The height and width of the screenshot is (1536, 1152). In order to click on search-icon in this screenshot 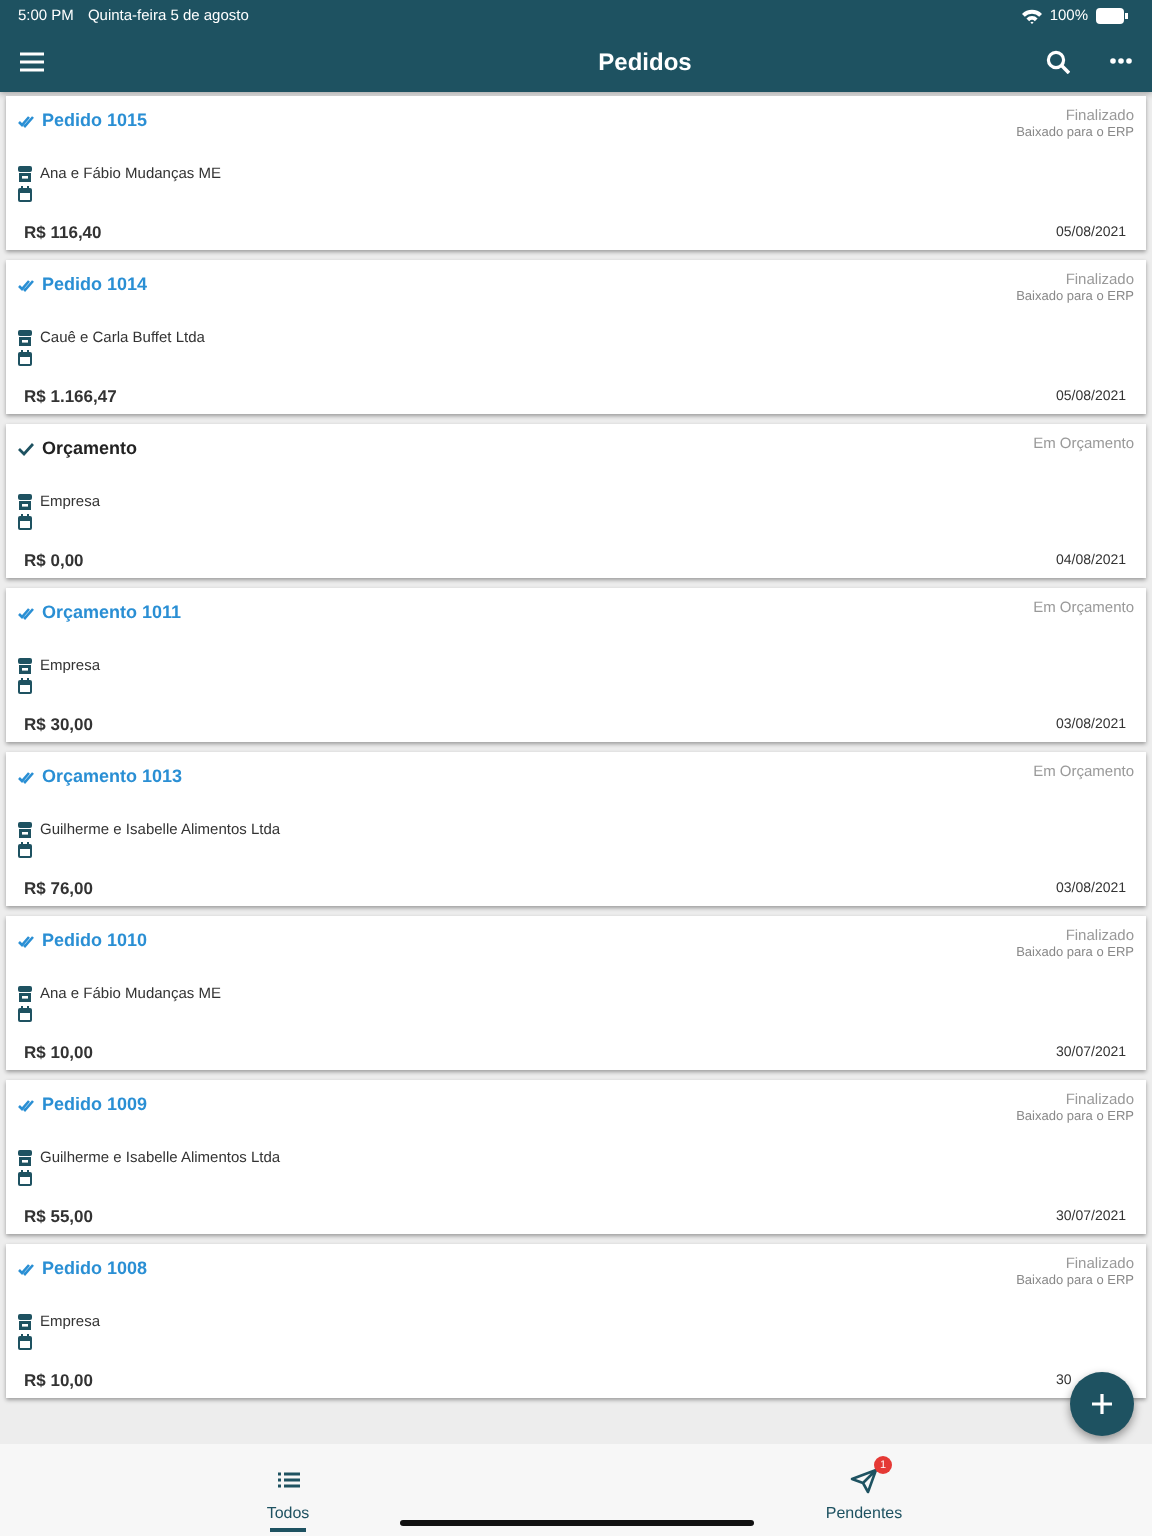, I will do `click(1058, 61)`.